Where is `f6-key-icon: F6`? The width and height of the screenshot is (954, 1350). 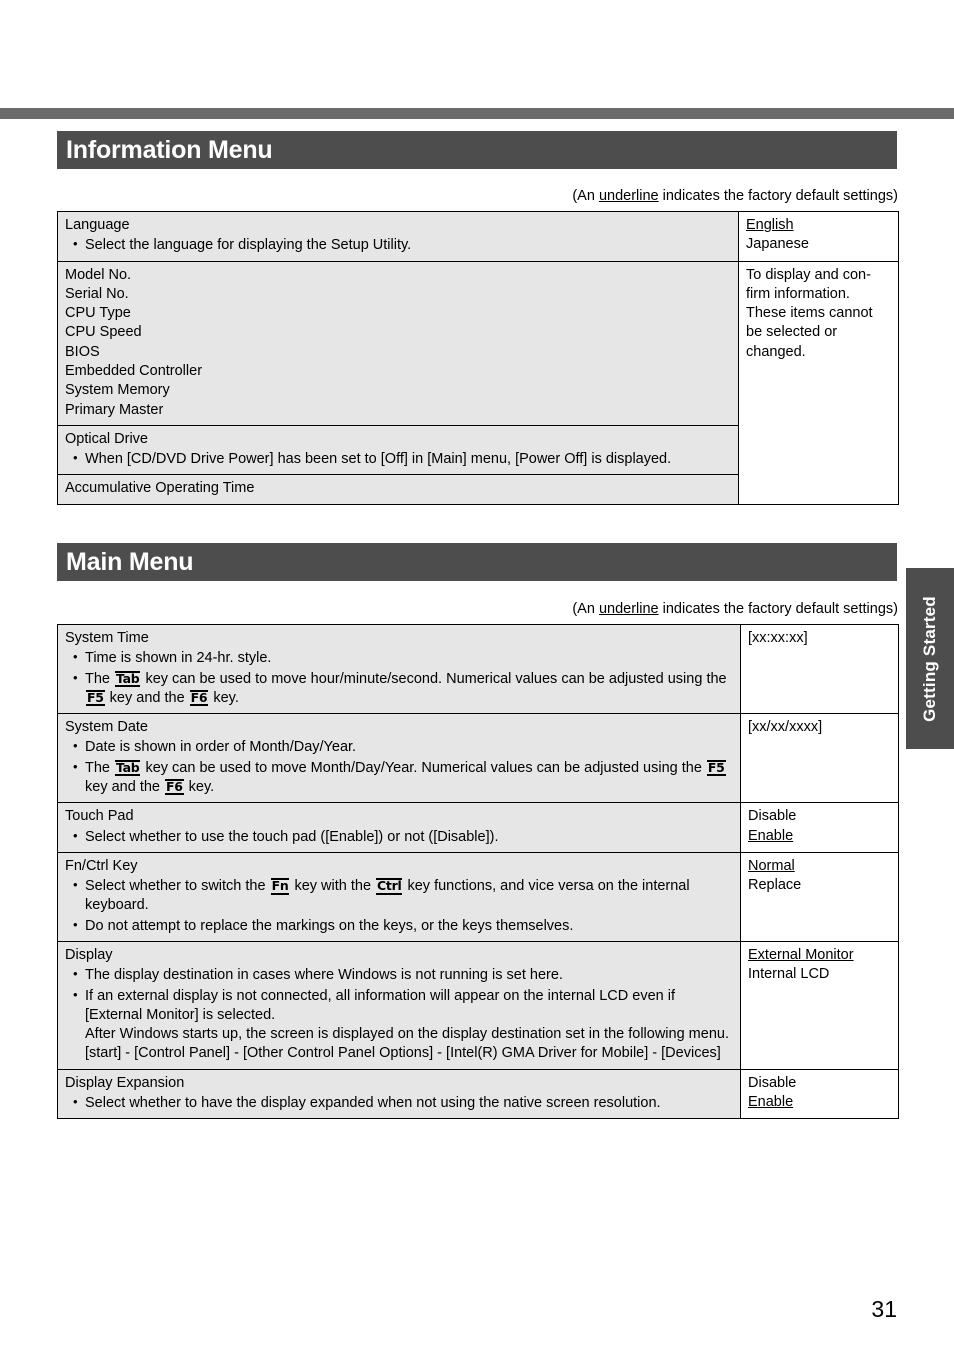 f6-key-icon: F6 is located at coordinates (174, 787).